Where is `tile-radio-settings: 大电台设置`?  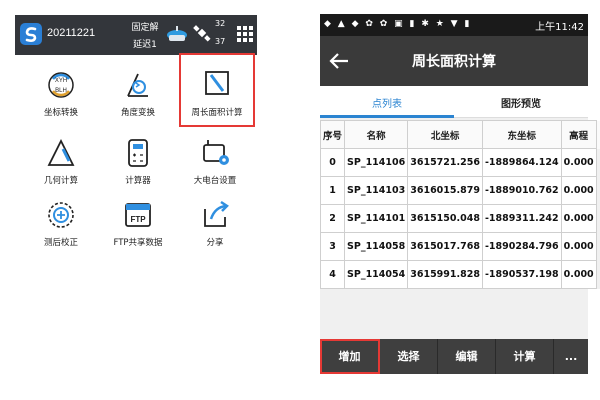
tile-radio-settings: 大电台设置 is located at coordinates (215, 163).